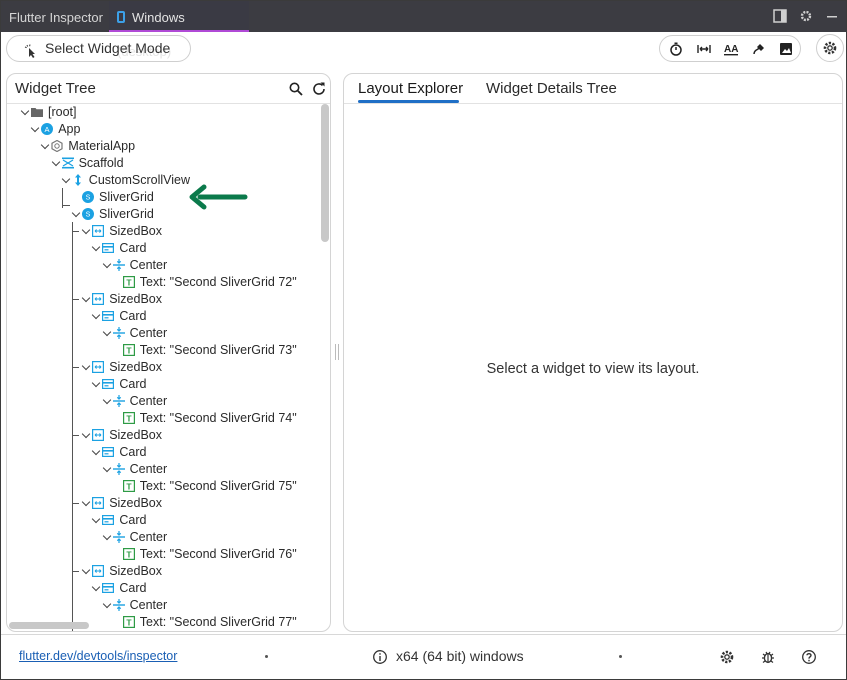 This screenshot has height=680, width=847. What do you see at coordinates (704, 49) in the screenshot?
I see `baseline-guides-icon` at bounding box center [704, 49].